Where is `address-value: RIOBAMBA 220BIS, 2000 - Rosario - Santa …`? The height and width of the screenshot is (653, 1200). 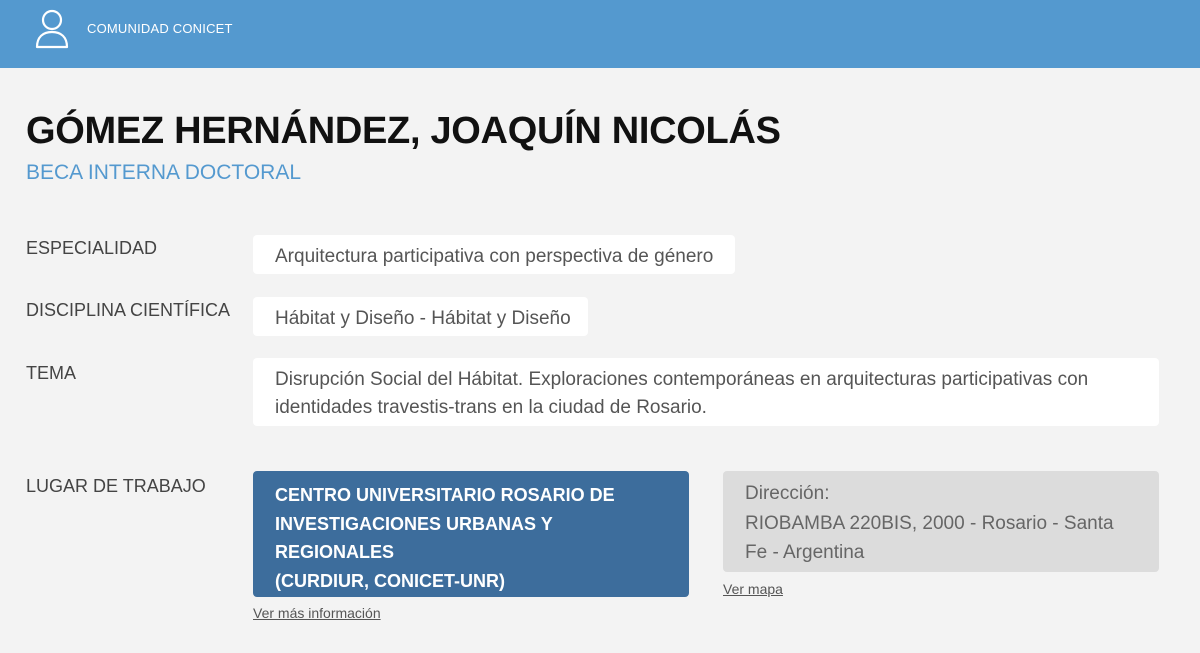 address-value: RIOBAMBA 220BIS, 2000 - Rosario - Santa … is located at coordinates (929, 538).